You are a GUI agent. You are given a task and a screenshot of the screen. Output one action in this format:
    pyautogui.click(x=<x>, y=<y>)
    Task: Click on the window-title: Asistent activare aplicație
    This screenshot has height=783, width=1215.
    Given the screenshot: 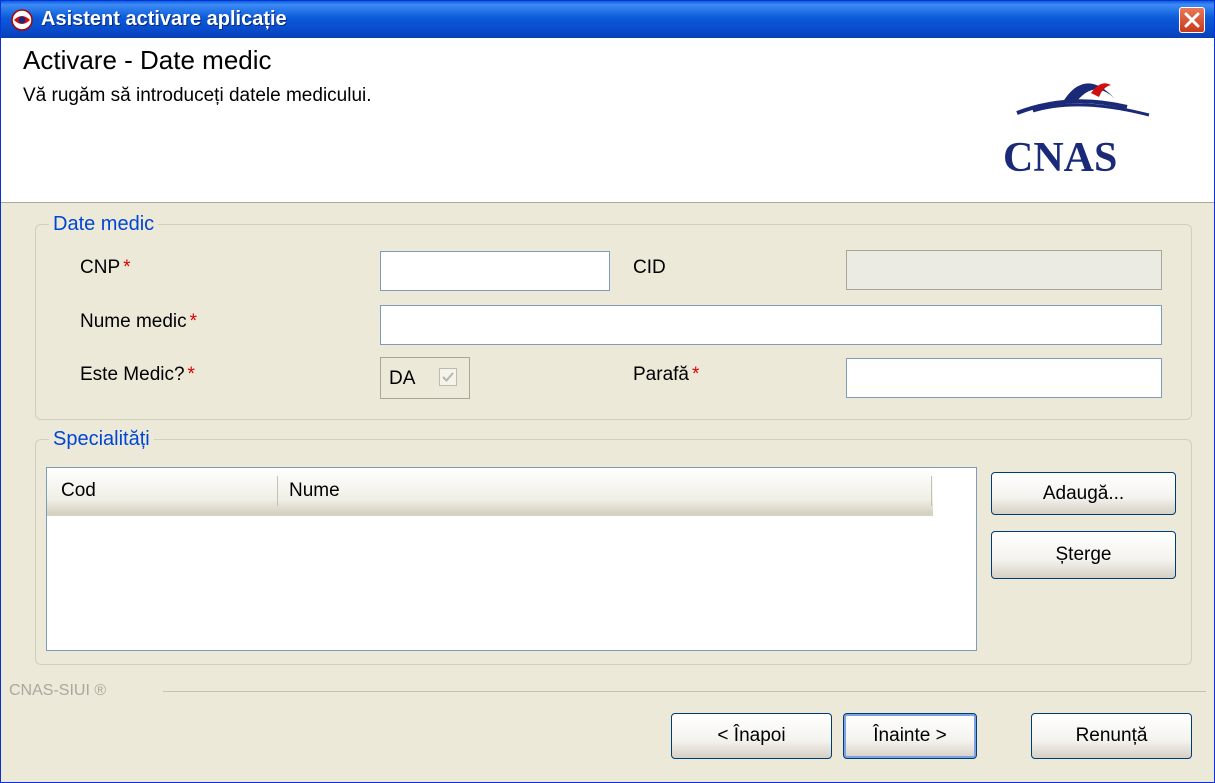 What is the action you would take?
    pyautogui.click(x=164, y=19)
    